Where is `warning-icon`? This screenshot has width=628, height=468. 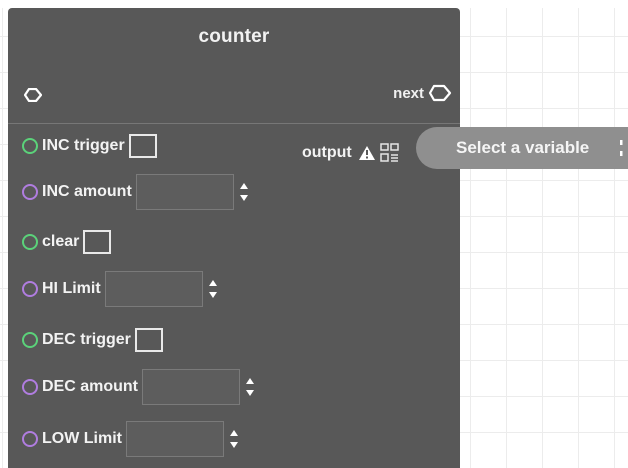 warning-icon is located at coordinates (366, 153).